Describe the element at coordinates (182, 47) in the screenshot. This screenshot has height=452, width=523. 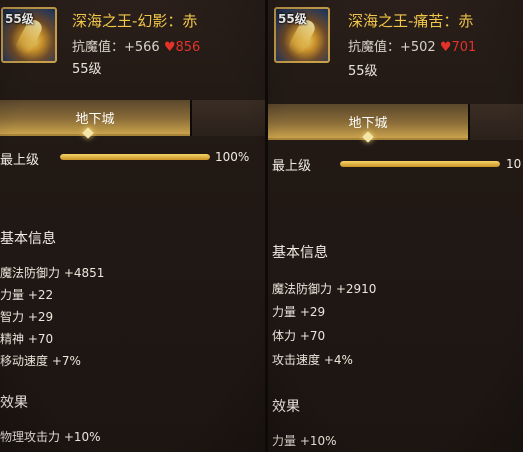
I see `resist-red-value: ♥856` at that location.